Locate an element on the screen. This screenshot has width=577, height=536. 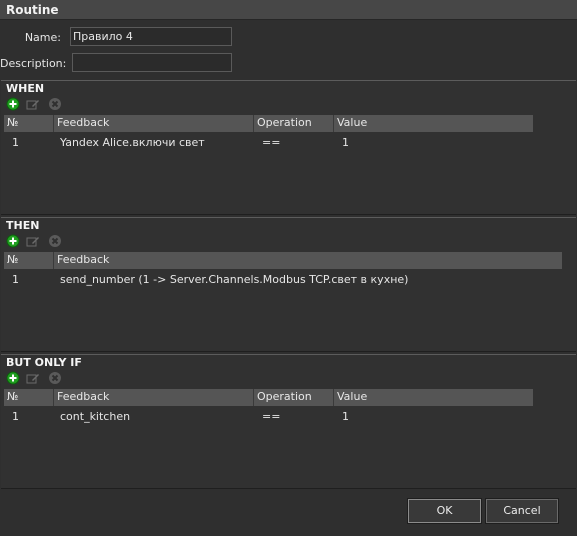
when-grid-header: № Feedback Operation Value is located at coordinates (268, 123).